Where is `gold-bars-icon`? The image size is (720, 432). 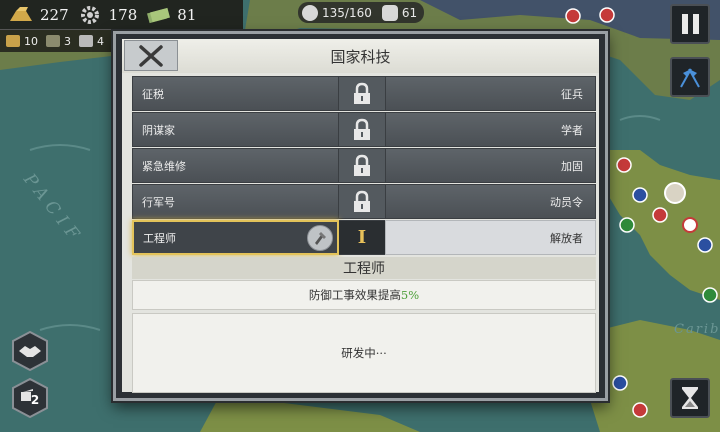 gold-bars-icon is located at coordinates (21, 15).